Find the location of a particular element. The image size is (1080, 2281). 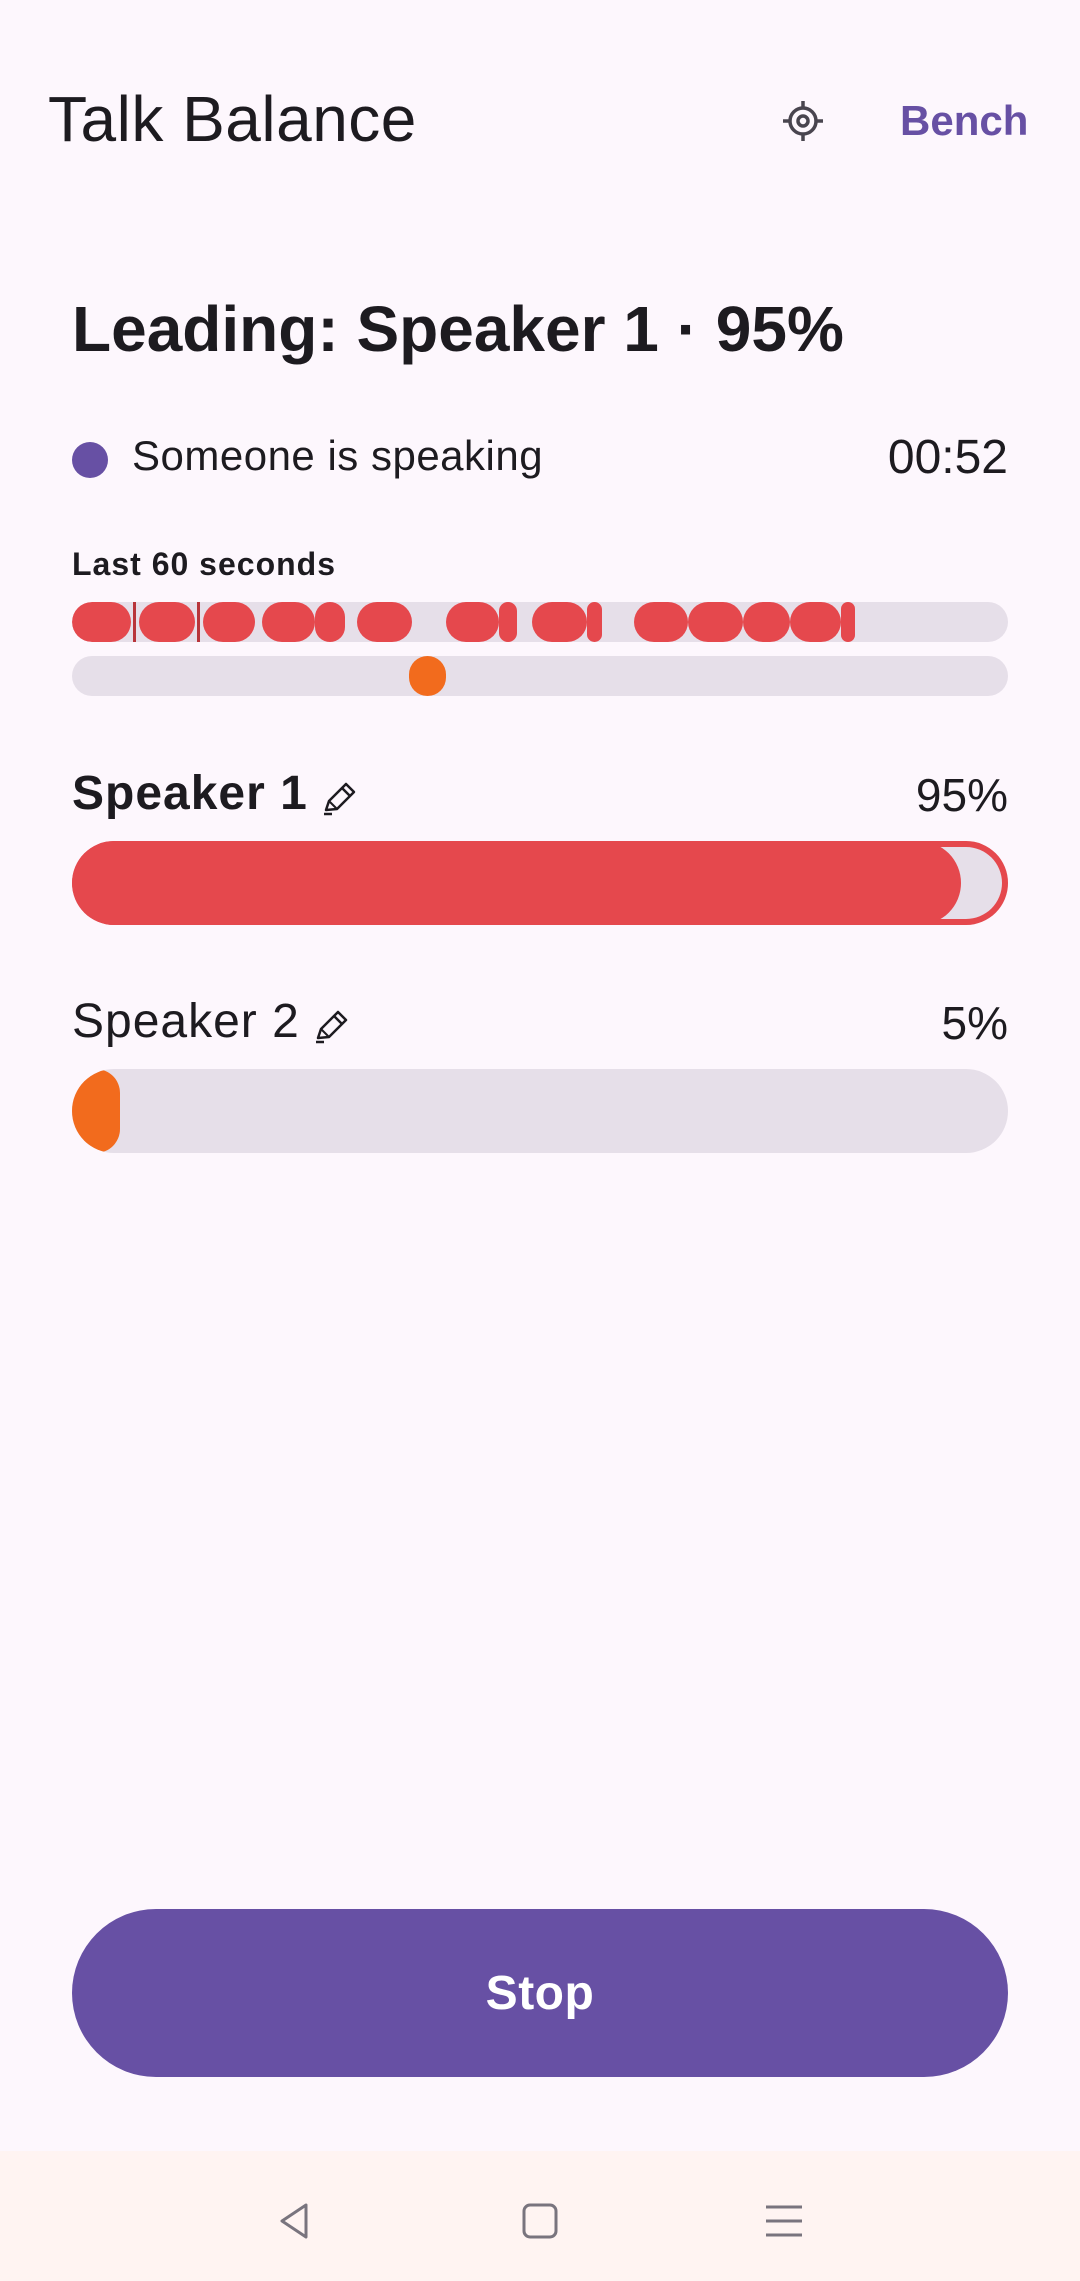

speaking-status: Someone is speaking 00:52 is located at coordinates (540, 458).